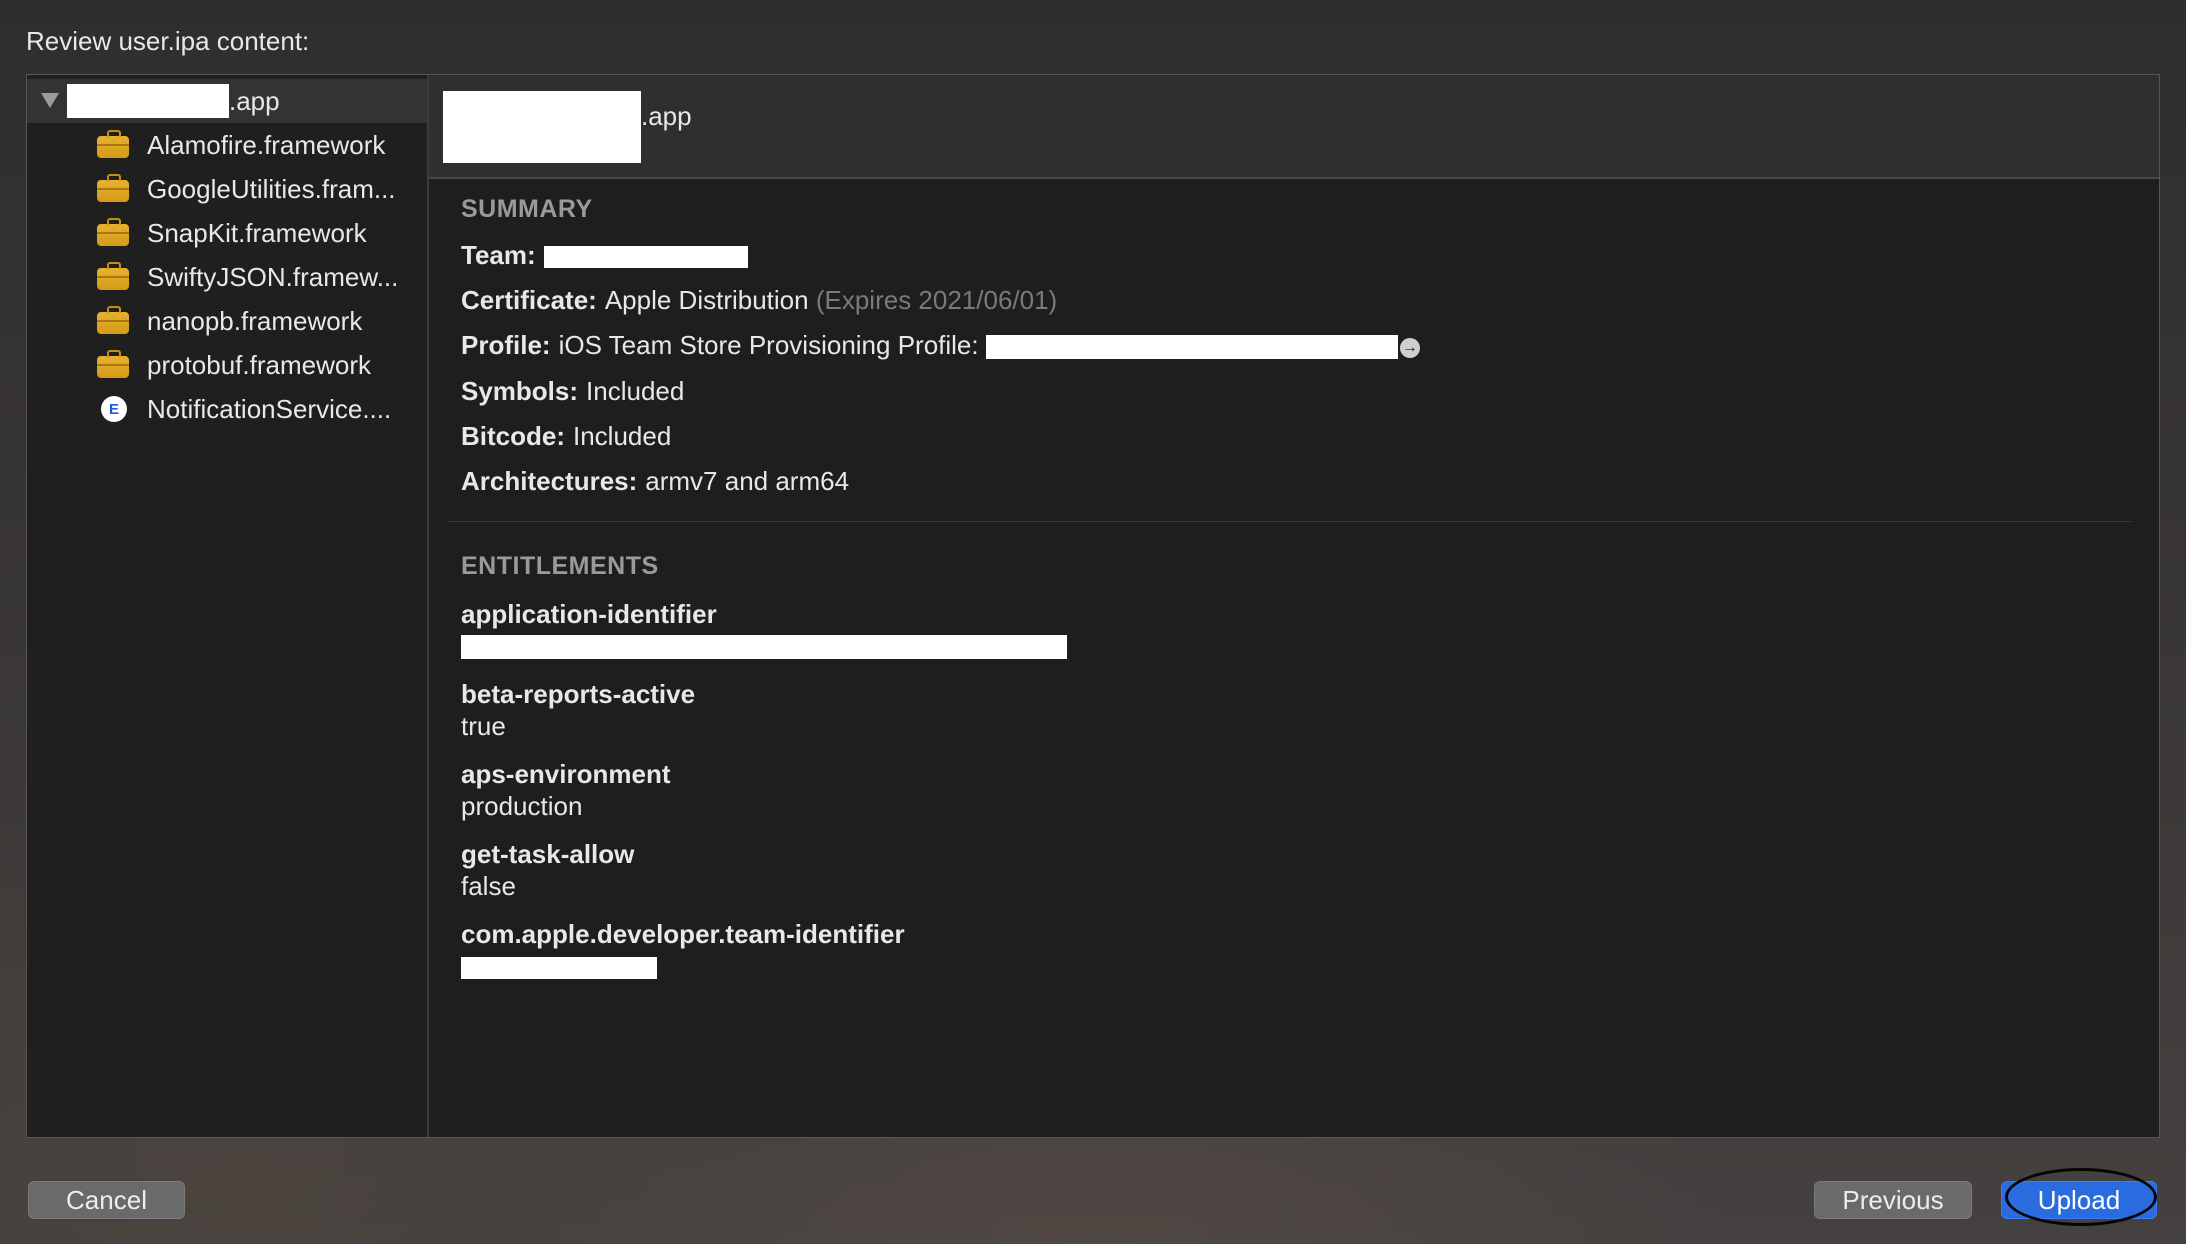 Image resolution: width=2186 pixels, height=1244 pixels. Describe the element at coordinates (548, 854) in the screenshot. I see `entitlement-key: get-task-allow` at that location.